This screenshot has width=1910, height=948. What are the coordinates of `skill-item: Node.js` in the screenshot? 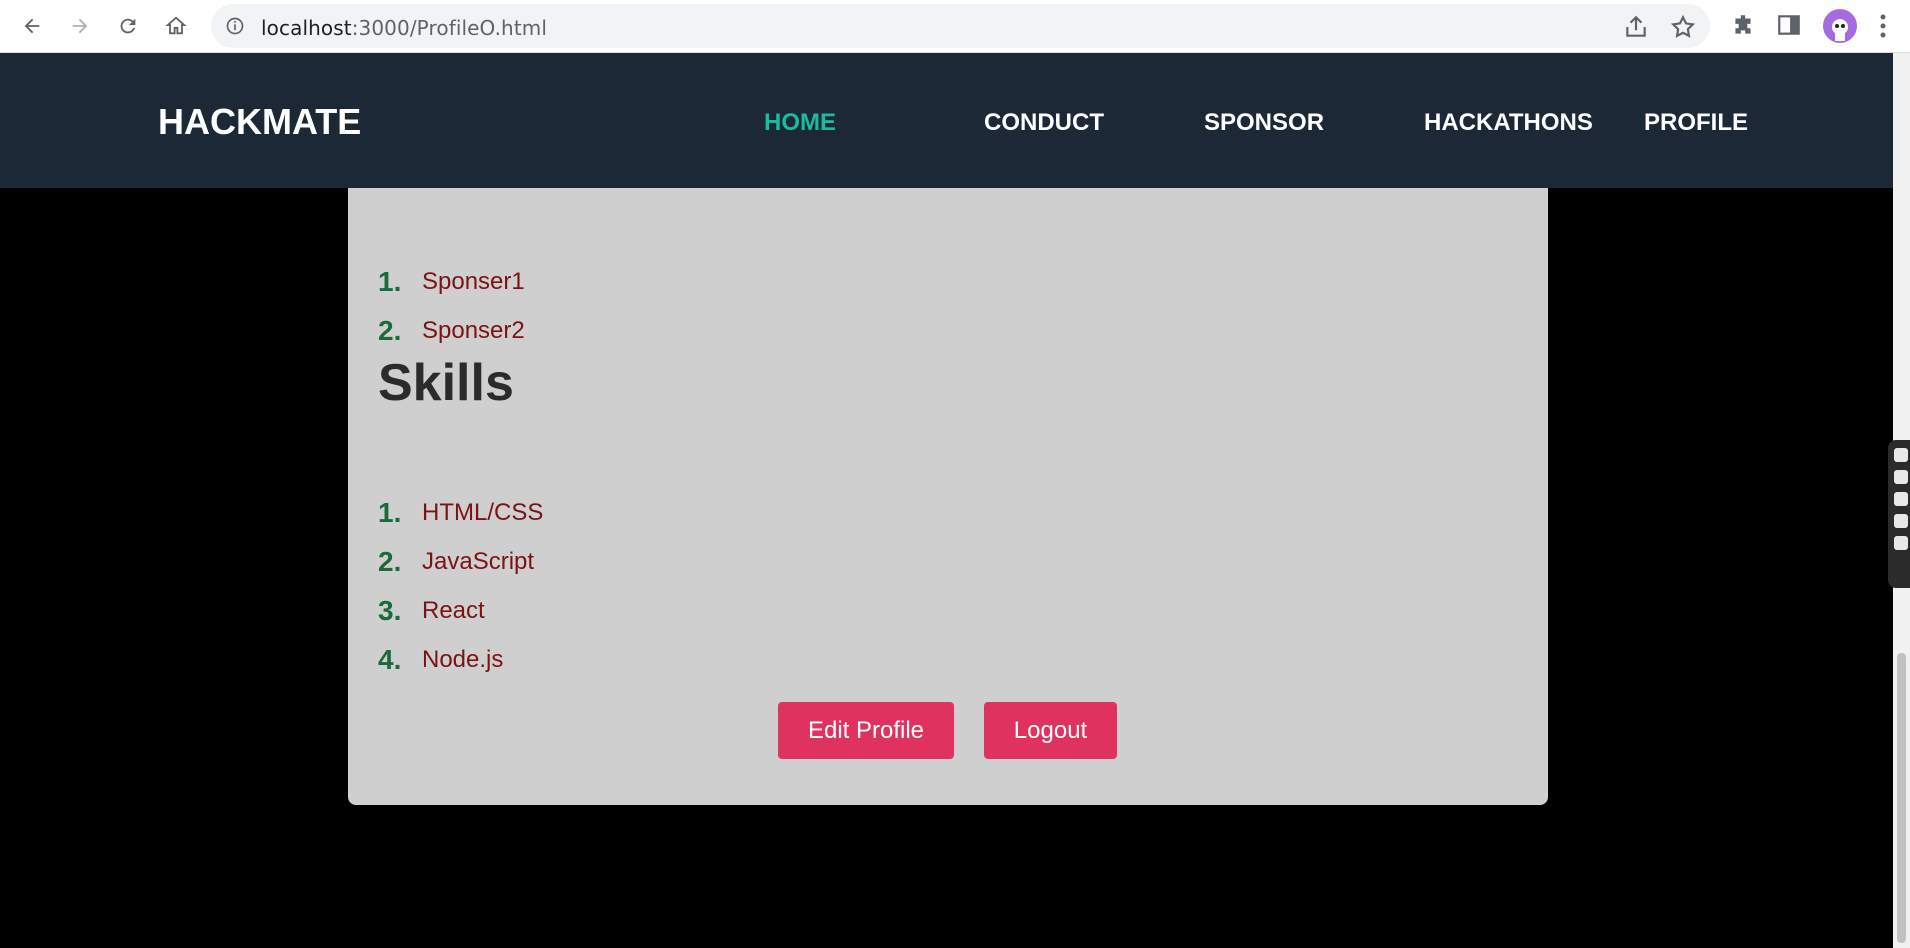 It's located at (463, 659).